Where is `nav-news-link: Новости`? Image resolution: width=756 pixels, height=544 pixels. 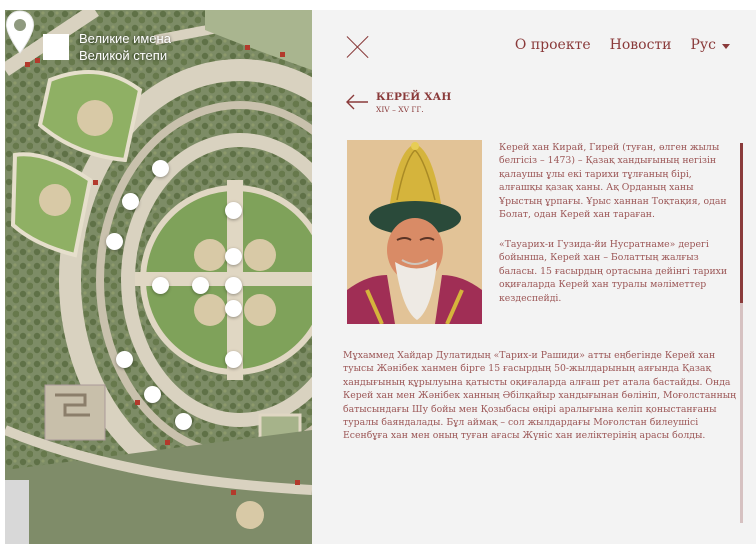
nav-news-link: Новости is located at coordinates (641, 45).